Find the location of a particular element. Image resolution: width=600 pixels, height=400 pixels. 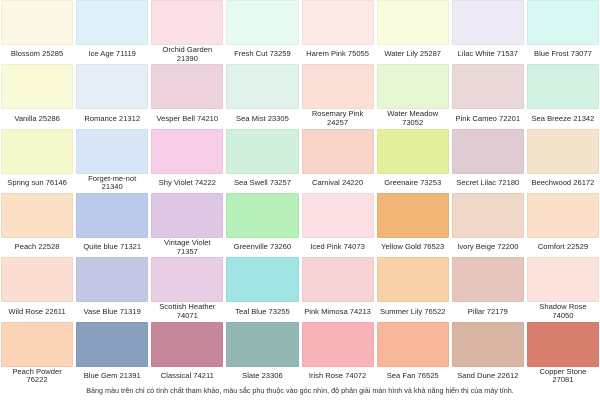

color-swatch: Sand Dune 22612 is located at coordinates (487, 353).